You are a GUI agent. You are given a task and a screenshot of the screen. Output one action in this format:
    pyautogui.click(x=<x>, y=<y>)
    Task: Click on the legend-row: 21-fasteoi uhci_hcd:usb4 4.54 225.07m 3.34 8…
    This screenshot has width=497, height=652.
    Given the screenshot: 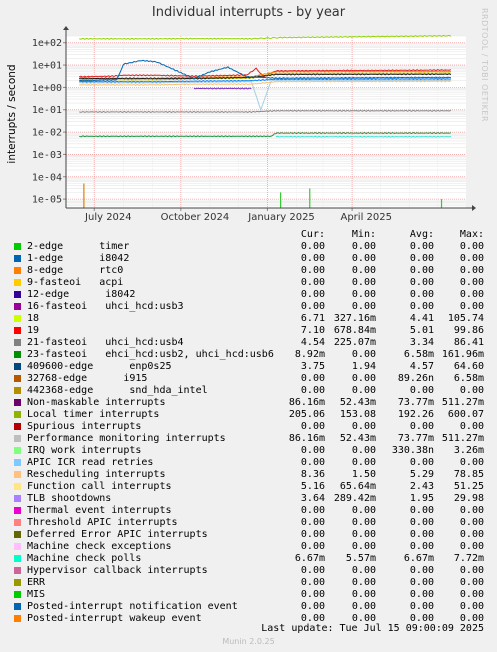 What is the action you would take?
    pyautogui.click(x=248, y=343)
    